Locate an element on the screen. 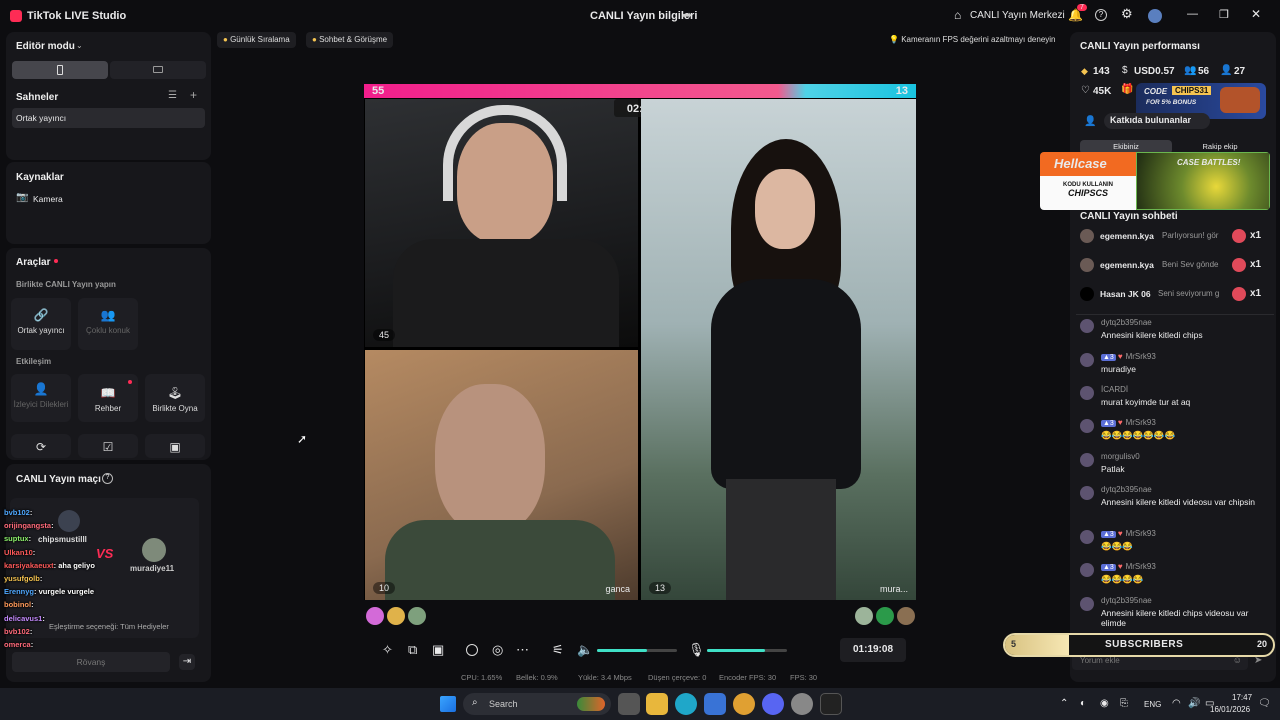  usd-value: USD0.57 is located at coordinates (1154, 71).